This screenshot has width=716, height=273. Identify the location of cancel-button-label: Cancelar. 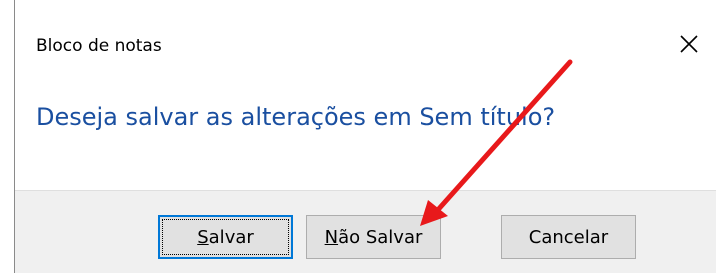
(568, 237).